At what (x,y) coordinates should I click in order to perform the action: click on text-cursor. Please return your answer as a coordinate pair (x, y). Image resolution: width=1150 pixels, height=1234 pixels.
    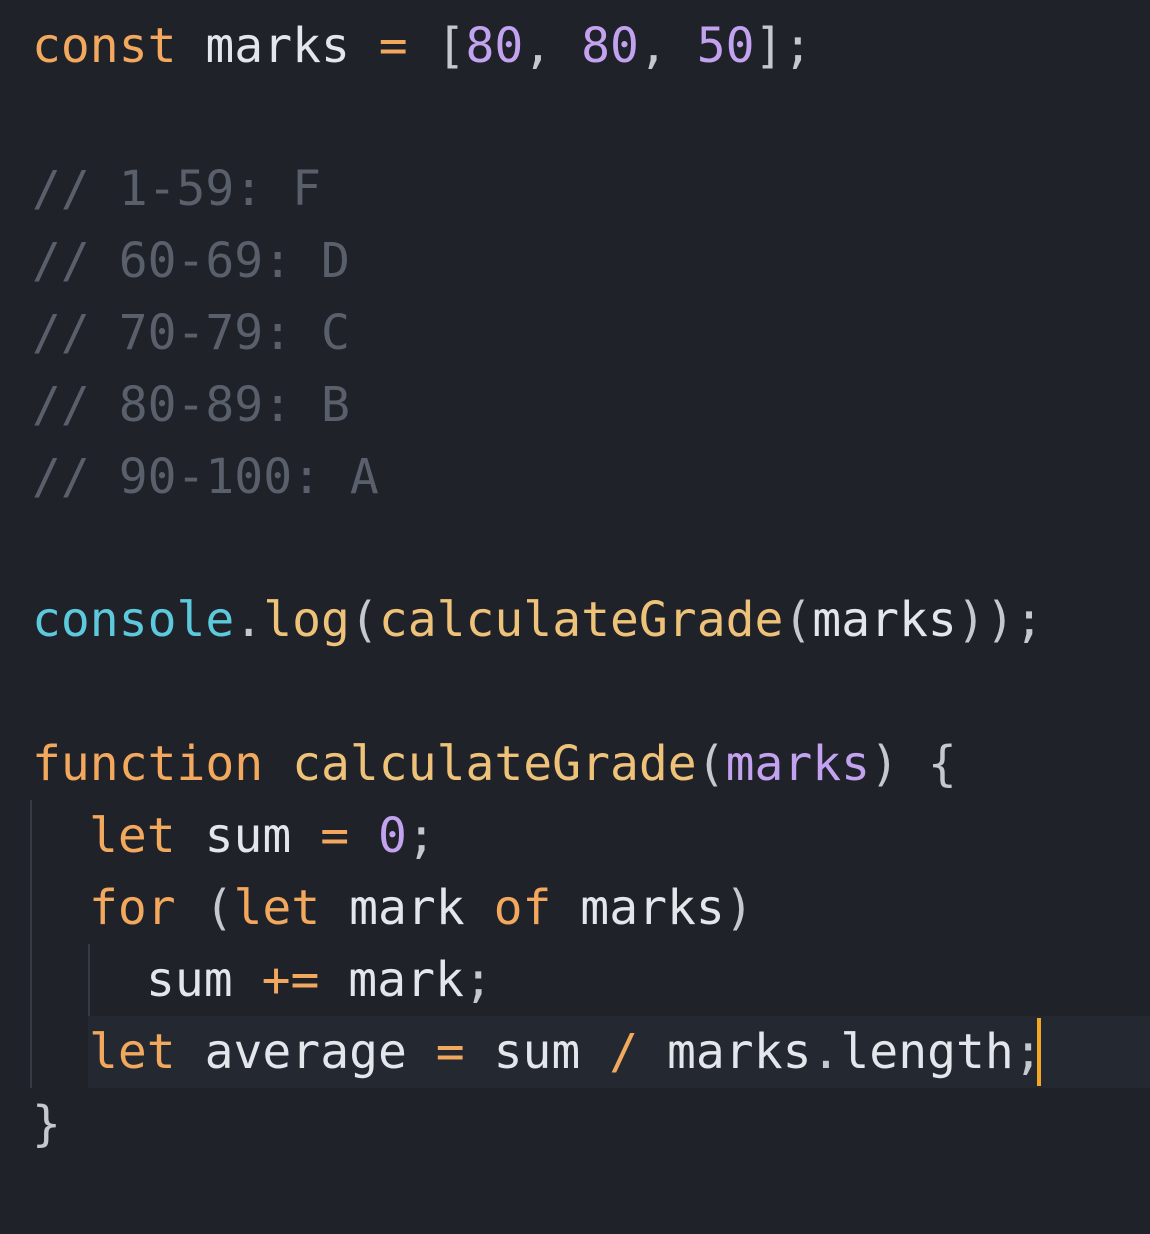
    Looking at the image, I should click on (1039, 1052).